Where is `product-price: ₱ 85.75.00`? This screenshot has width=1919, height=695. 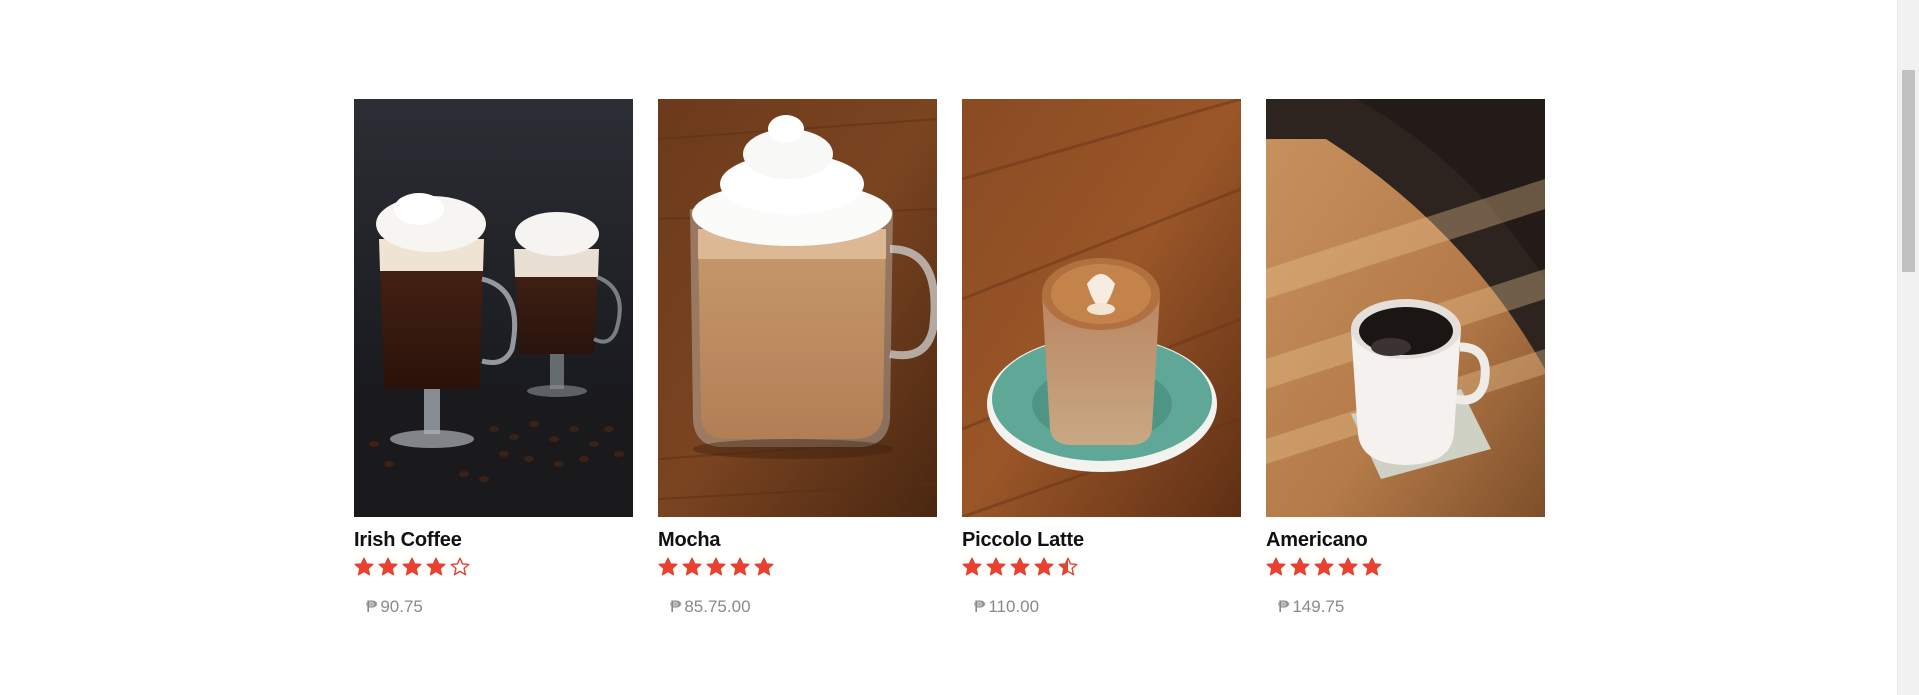
product-price: ₱ 85.75.00 is located at coordinates (803, 607).